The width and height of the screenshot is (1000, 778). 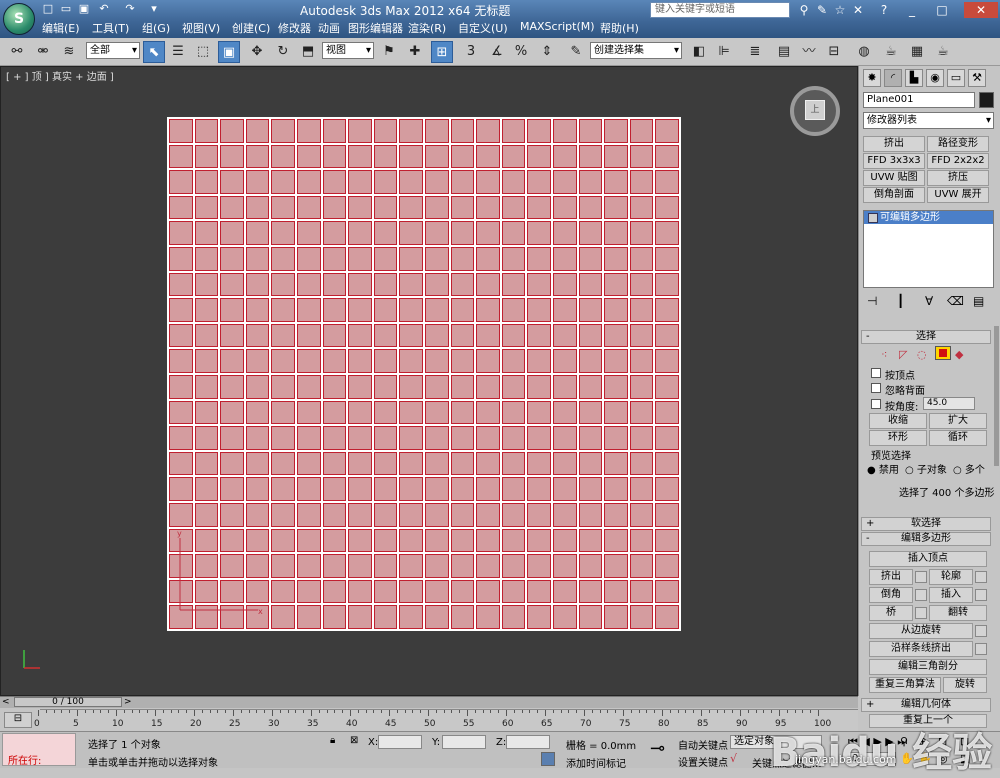 What do you see at coordinates (905, 685) in the screenshot?
I see `retriangulate-button: 重复三角算法` at bounding box center [905, 685].